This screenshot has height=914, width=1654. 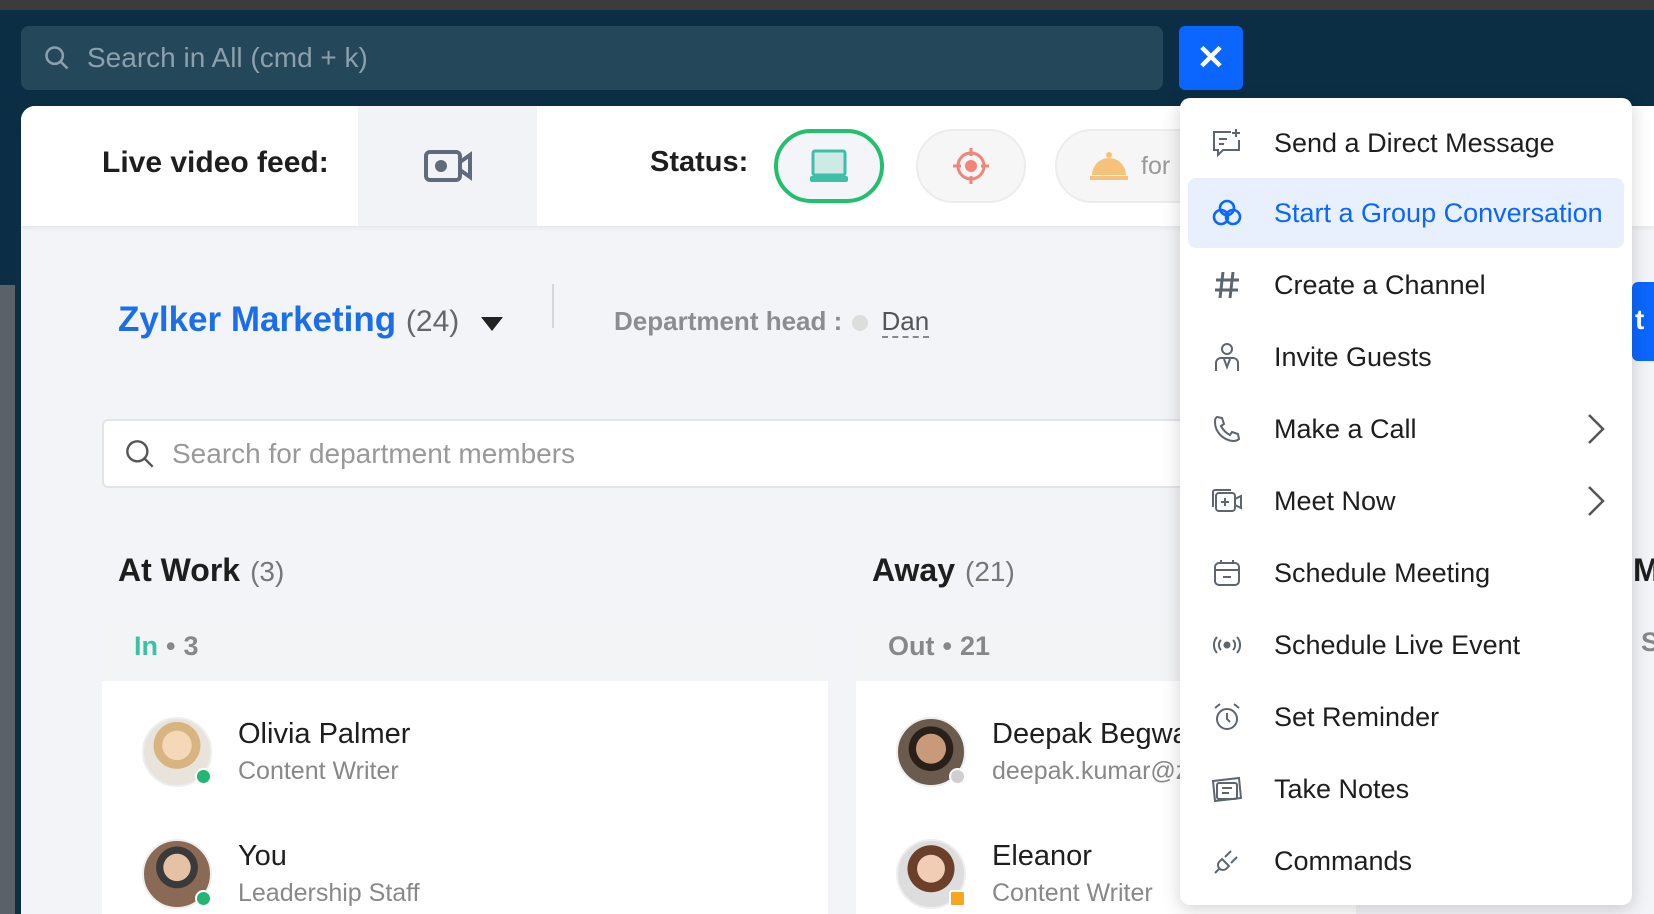 What do you see at coordinates (227, 57) in the screenshot?
I see `search-placeholder: Search in All (cmd + k)` at bounding box center [227, 57].